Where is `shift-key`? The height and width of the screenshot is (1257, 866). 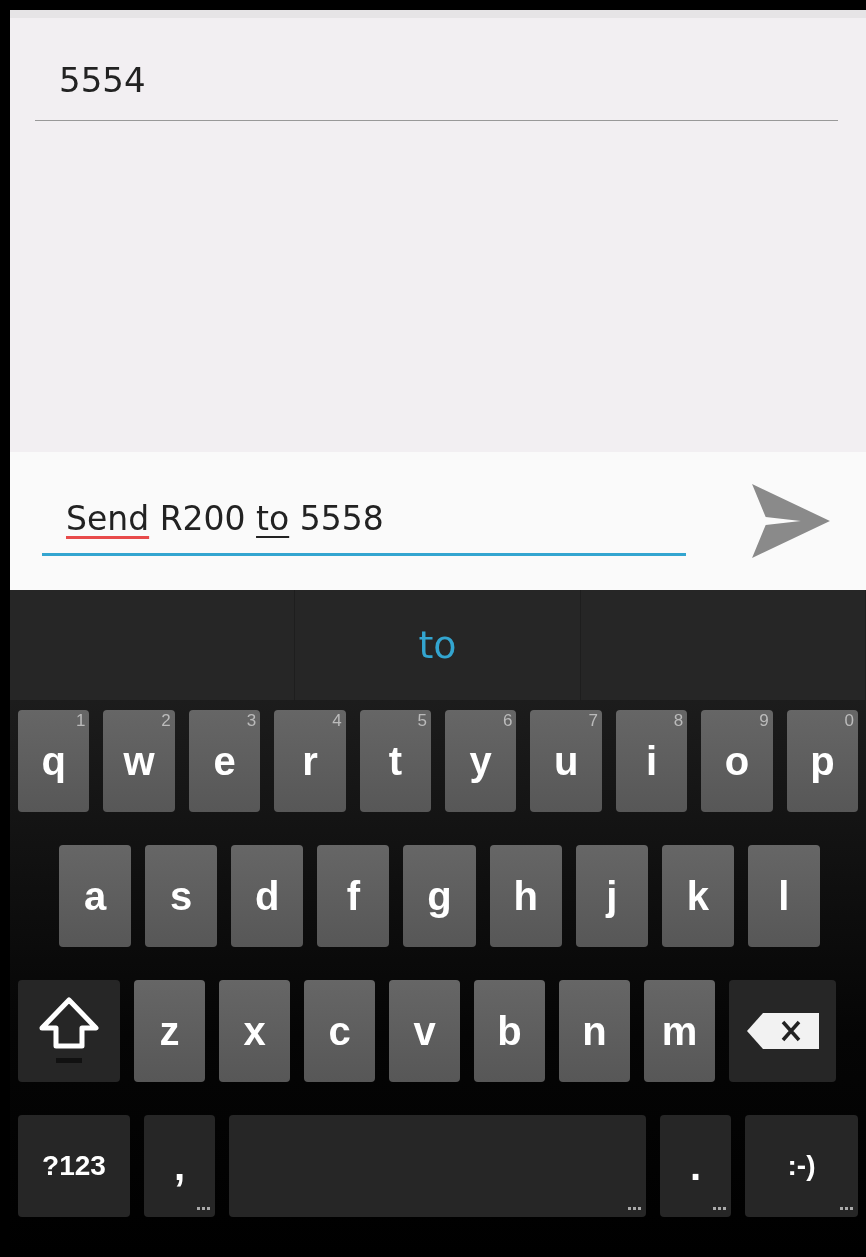 shift-key is located at coordinates (69, 1031).